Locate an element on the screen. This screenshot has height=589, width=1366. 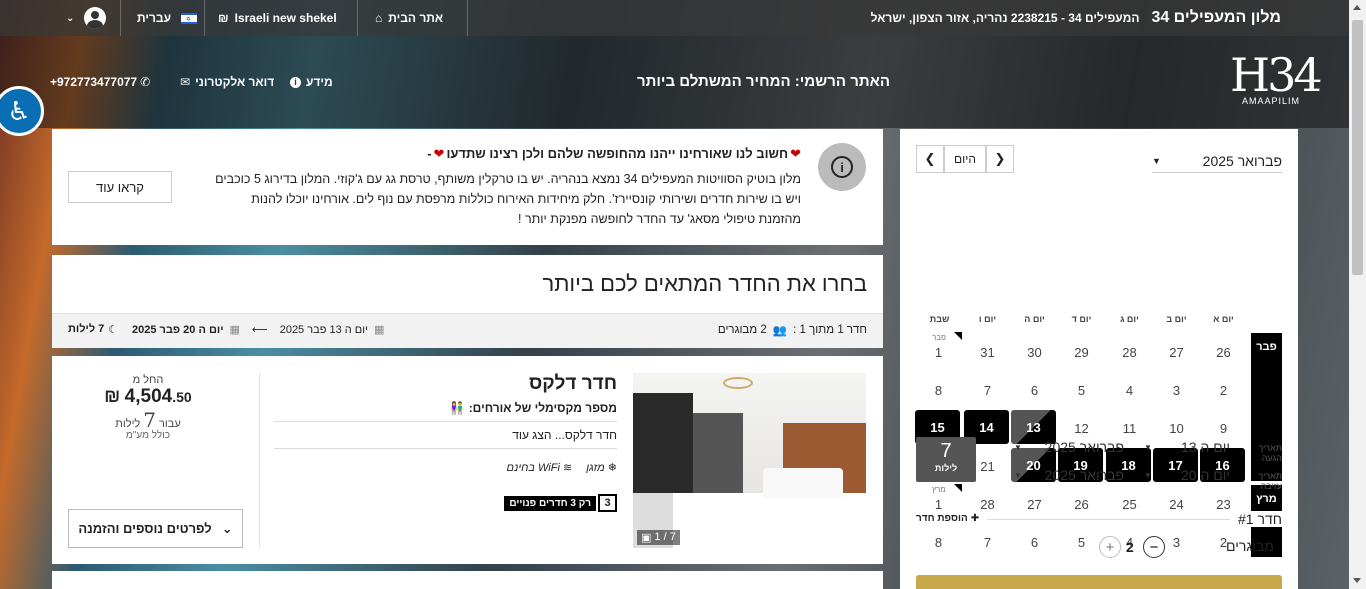
hotel-logo: H34 AMAAPILIM is located at coordinates (1276, 80).